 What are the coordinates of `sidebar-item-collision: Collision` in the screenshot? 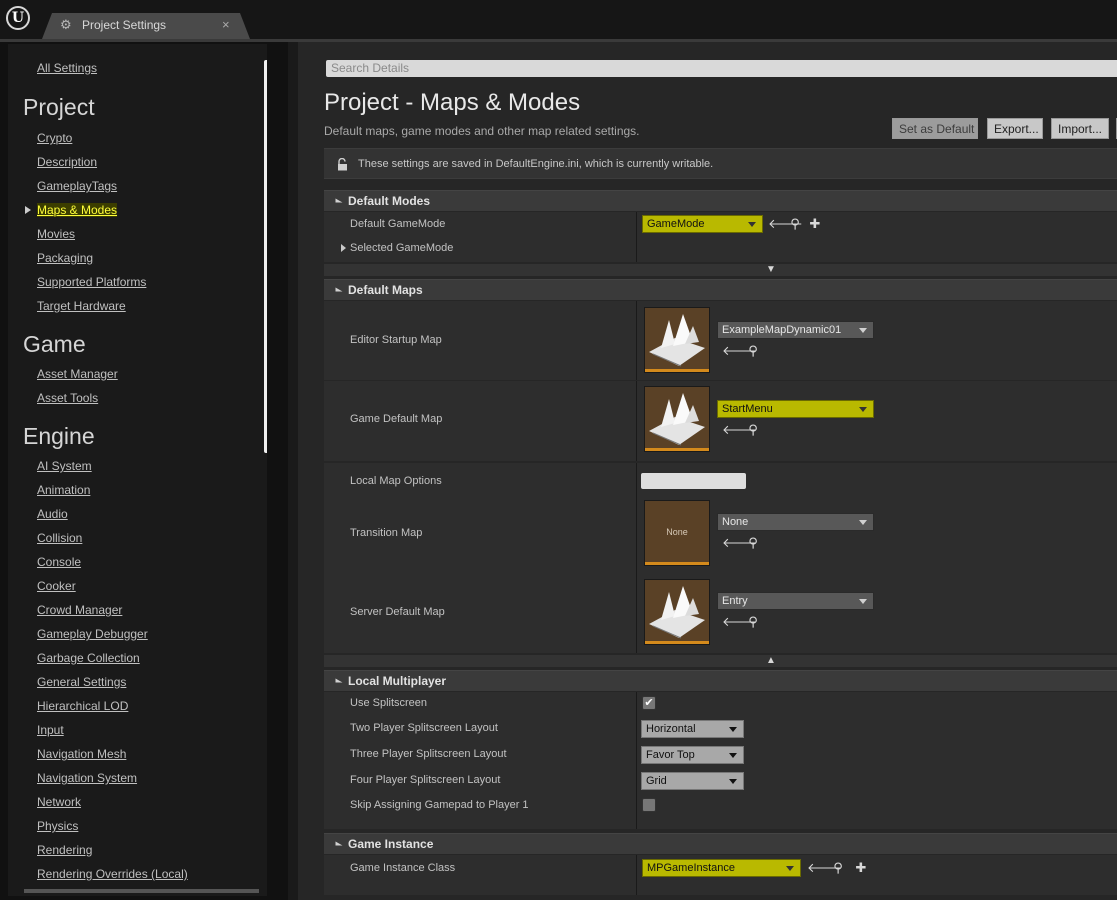 It's located at (59, 538).